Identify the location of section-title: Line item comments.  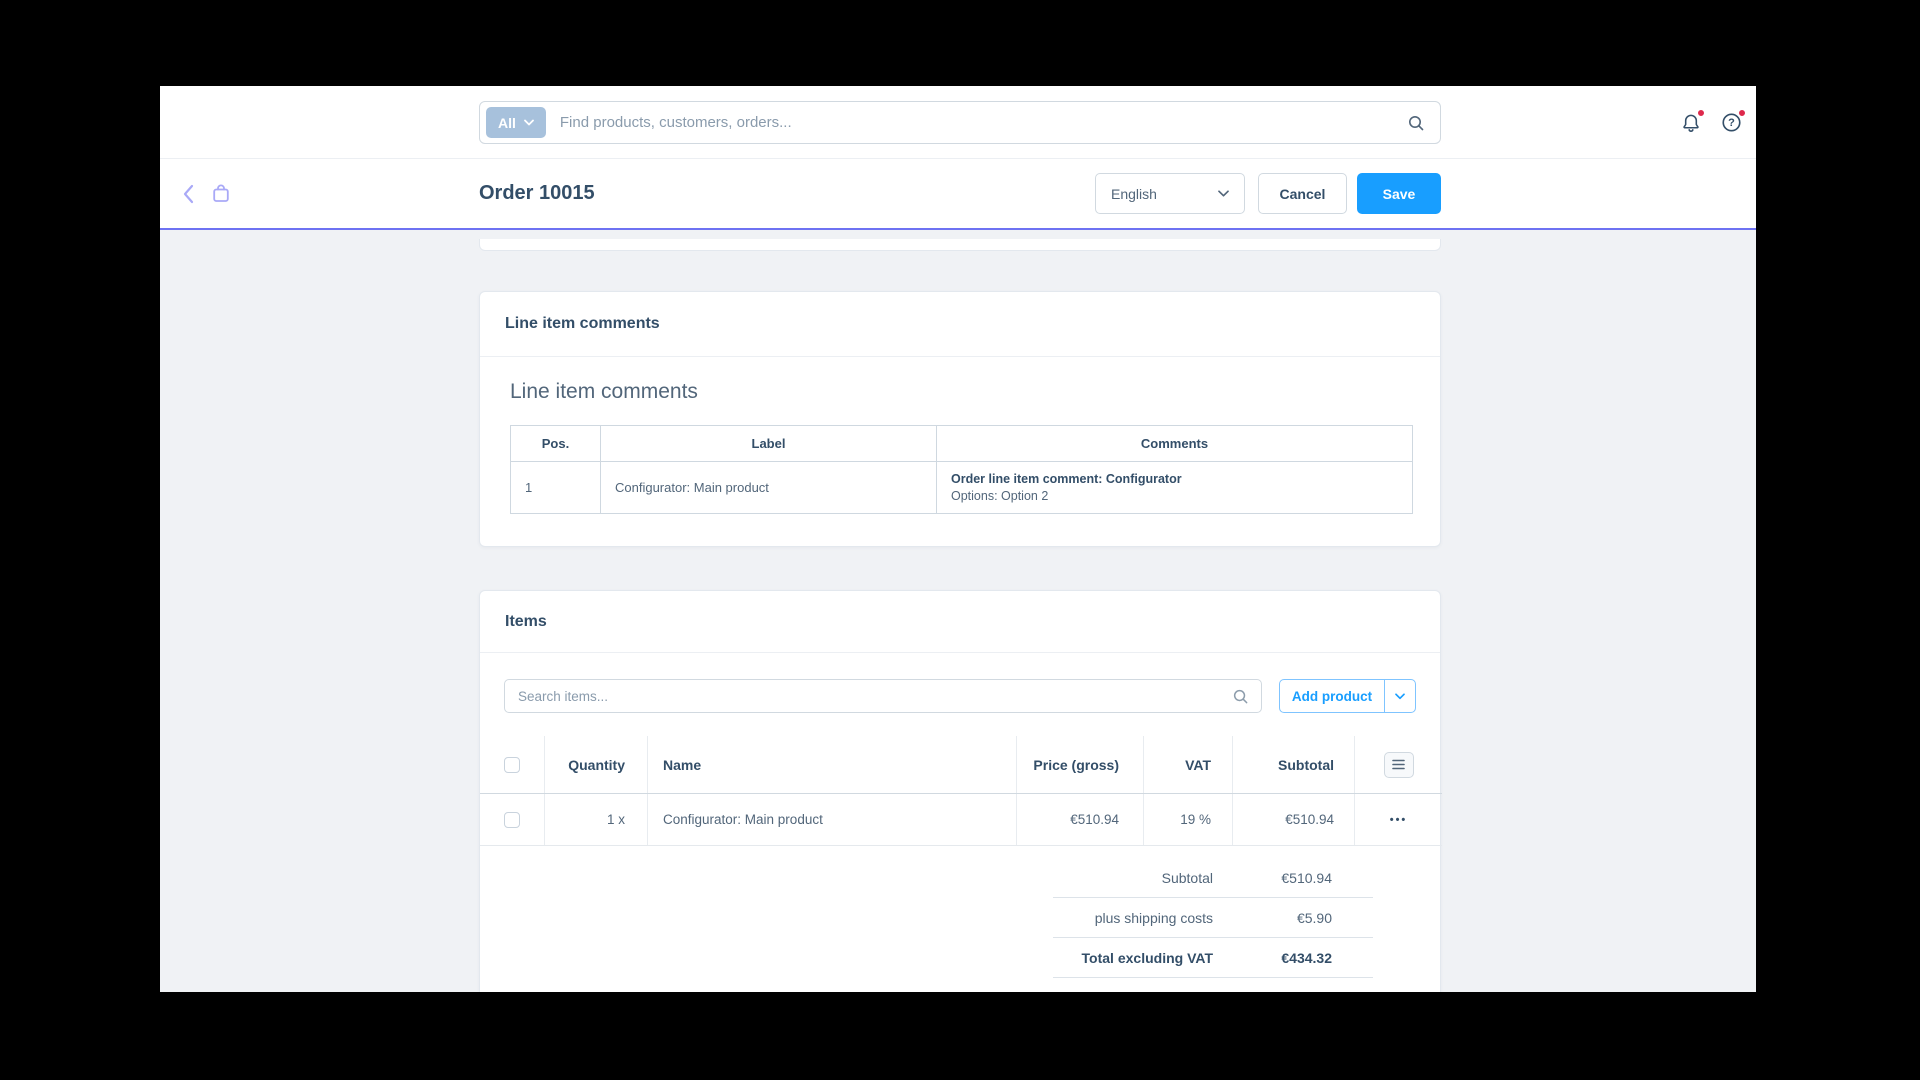
(604, 391).